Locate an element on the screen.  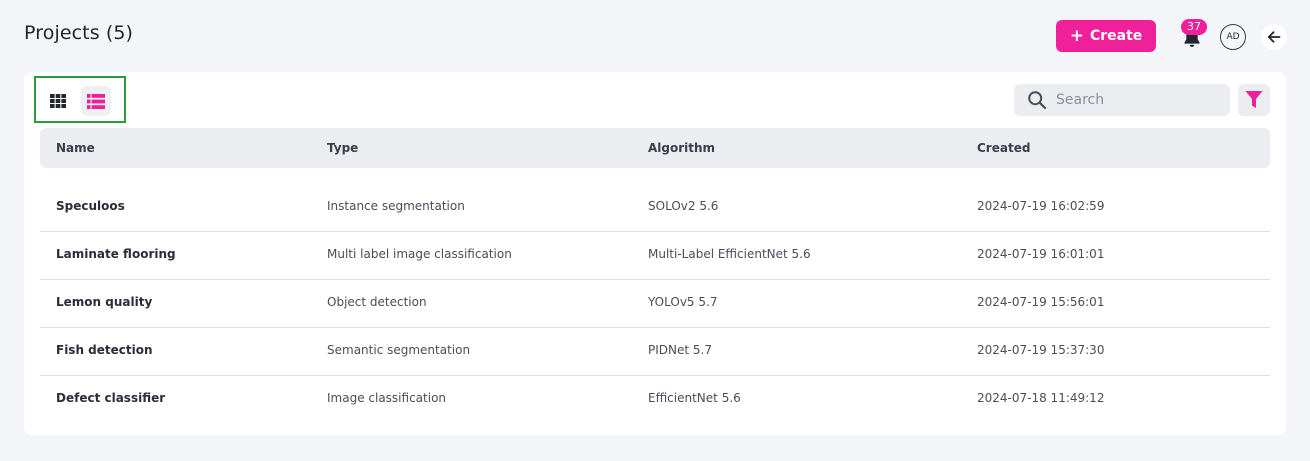
table-header: Name Type Algorithm Created is located at coordinates (655, 148).